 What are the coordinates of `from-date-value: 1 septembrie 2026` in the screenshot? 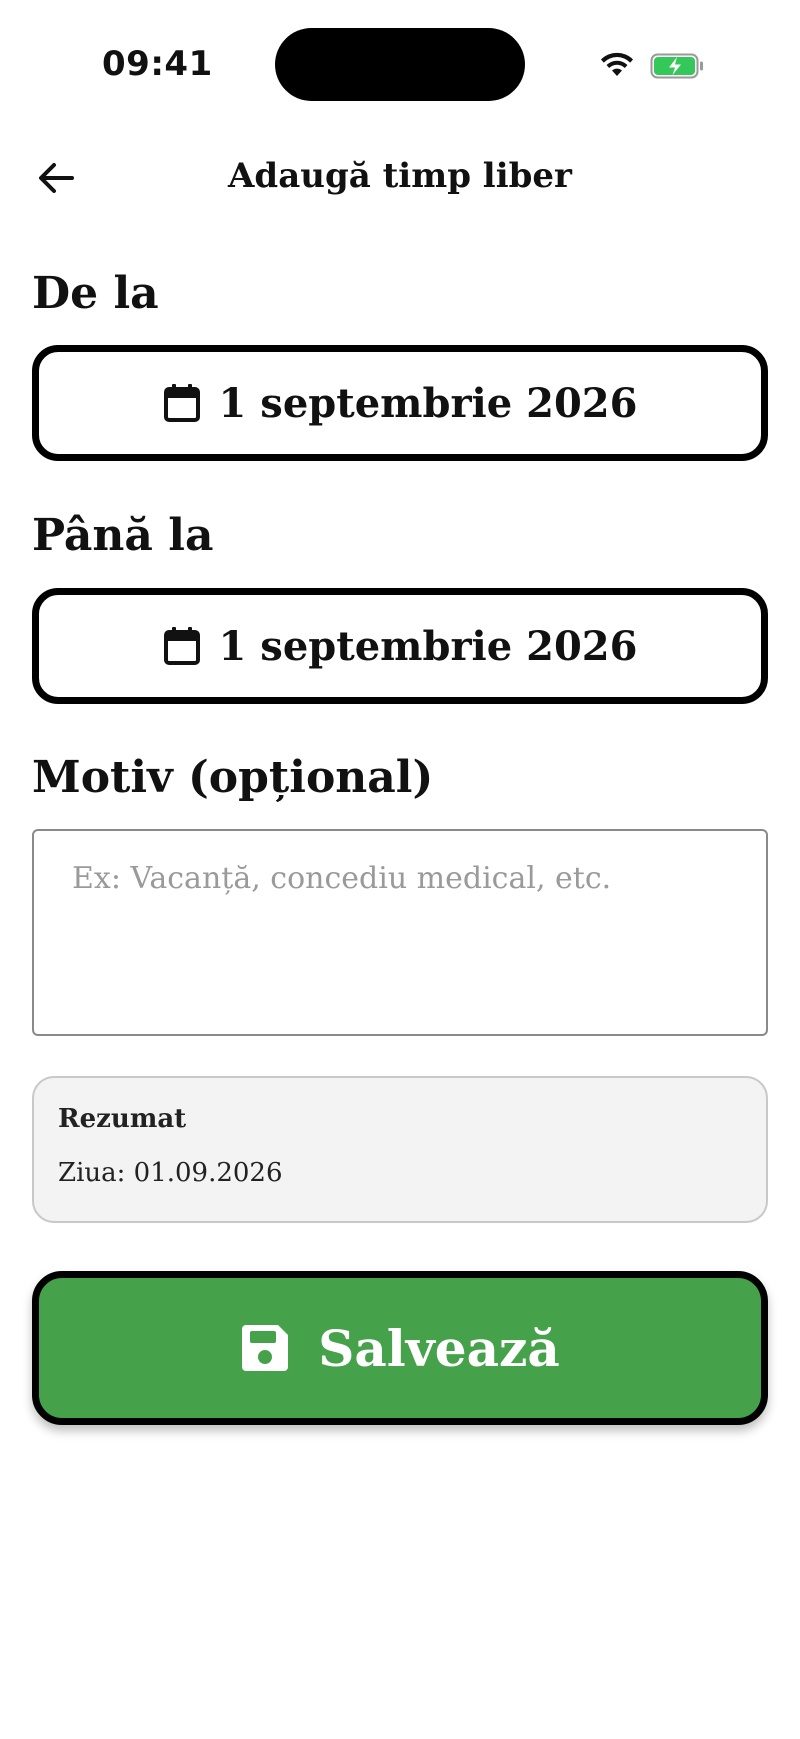 It's located at (428, 403).